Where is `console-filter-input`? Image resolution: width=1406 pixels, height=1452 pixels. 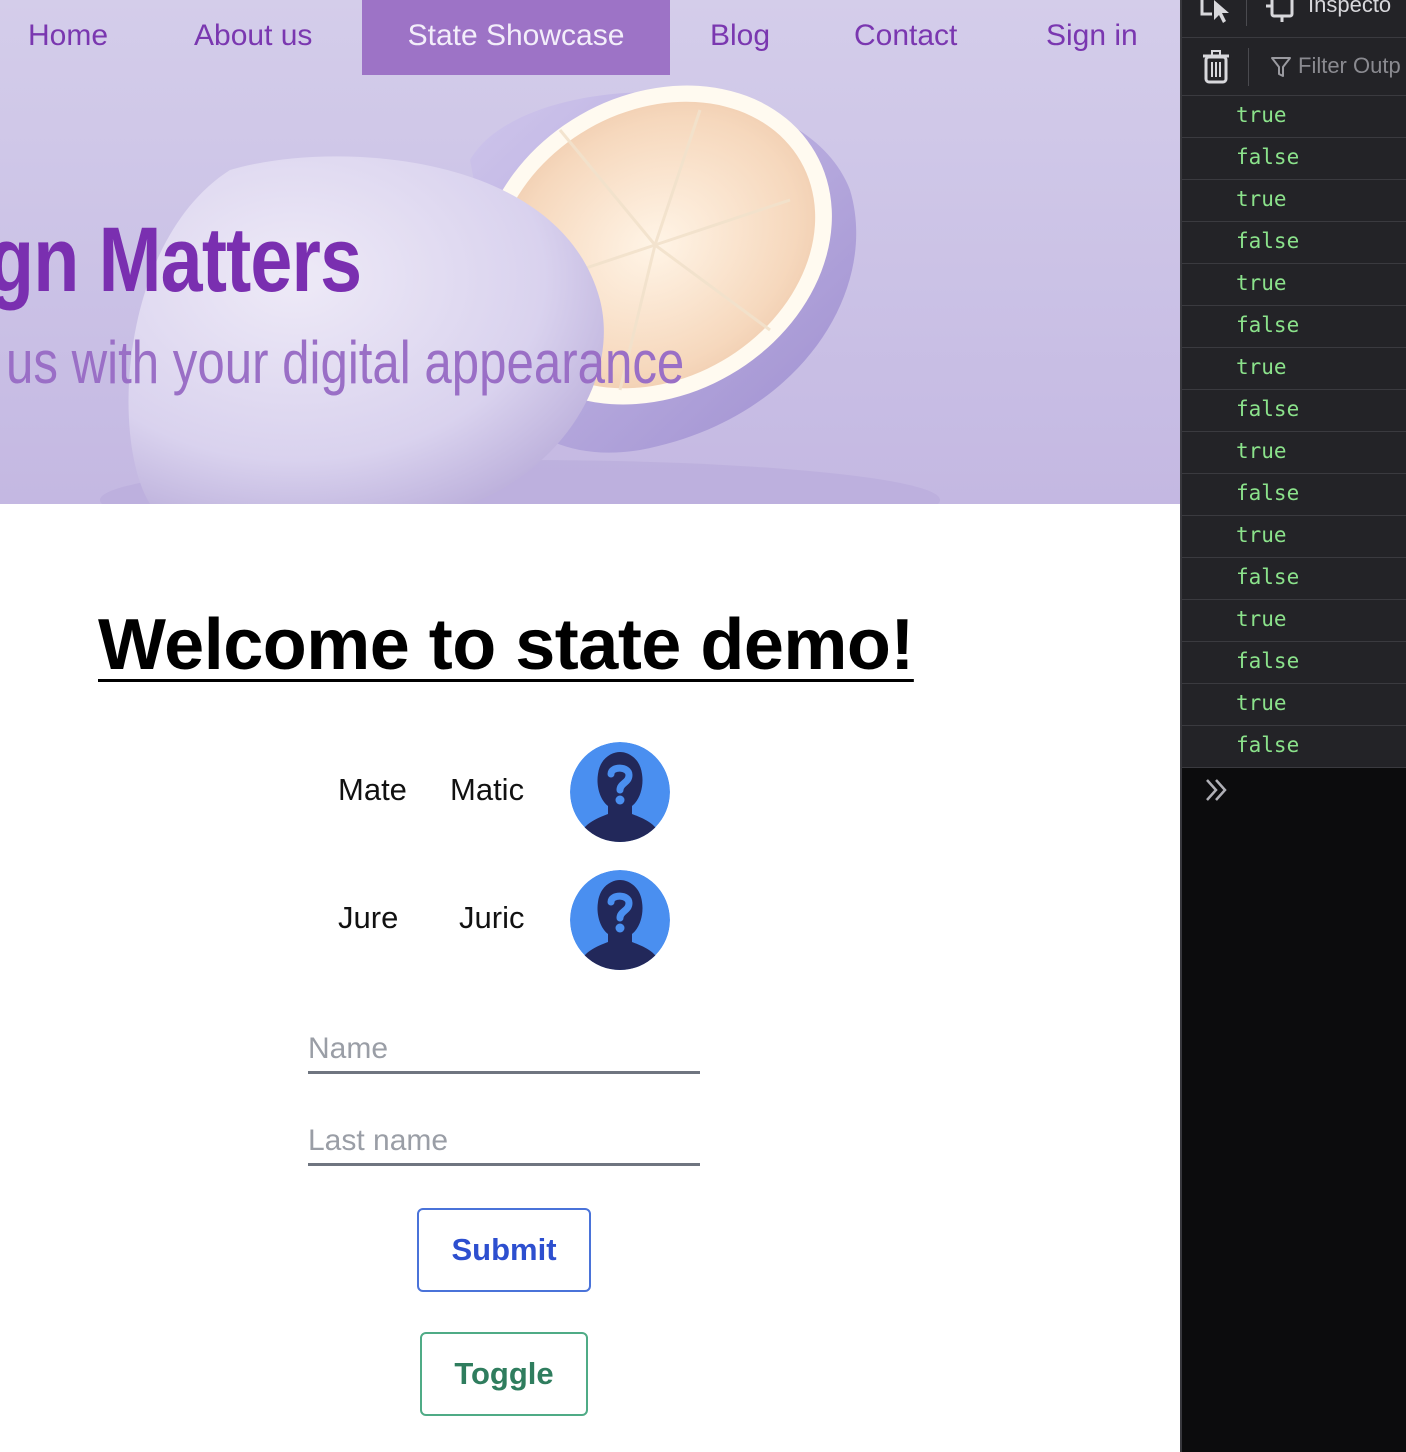
console-filter-input is located at coordinates (1352, 66).